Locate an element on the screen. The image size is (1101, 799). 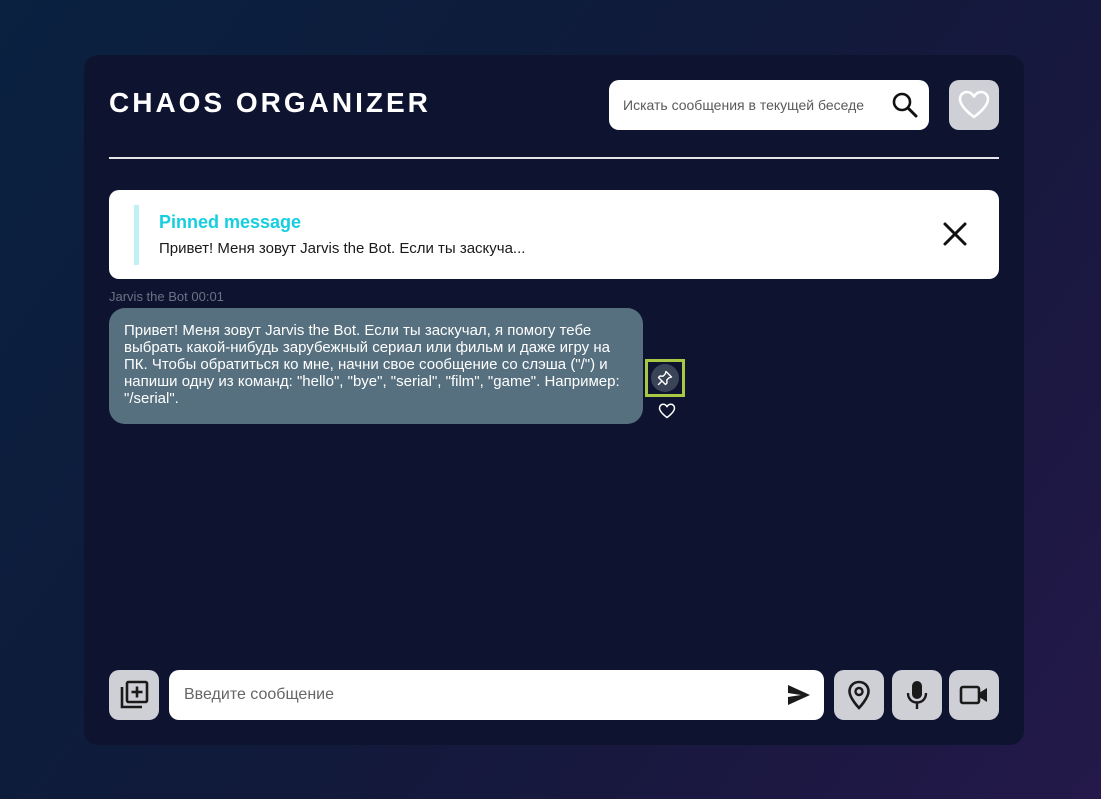
add-file-icon is located at coordinates (134, 694).